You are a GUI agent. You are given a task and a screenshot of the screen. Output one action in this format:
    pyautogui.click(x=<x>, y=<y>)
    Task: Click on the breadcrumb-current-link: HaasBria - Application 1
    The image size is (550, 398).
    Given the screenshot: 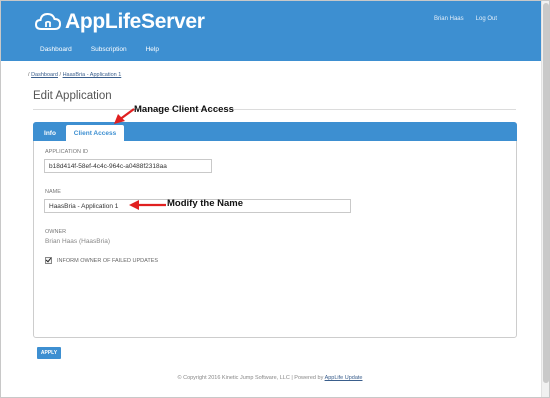 What is the action you would take?
    pyautogui.click(x=92, y=75)
    